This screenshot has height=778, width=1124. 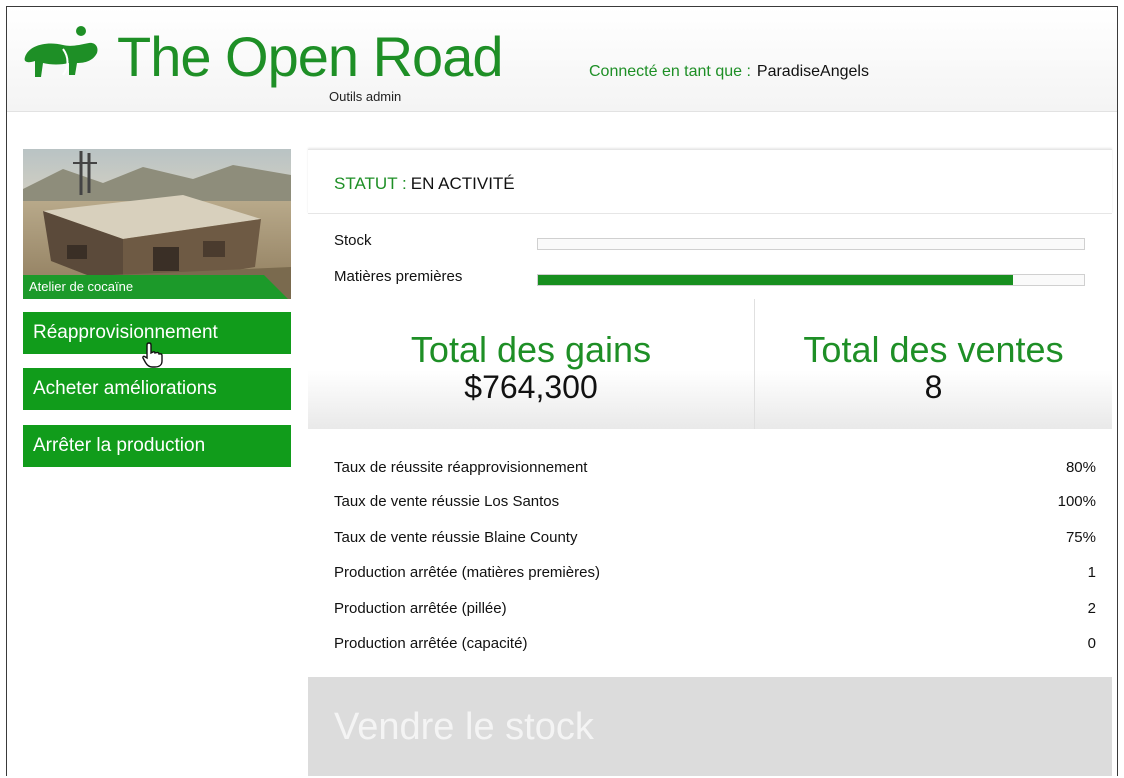 I want to click on total-earnings-title: Total des gains, so click(x=531, y=349).